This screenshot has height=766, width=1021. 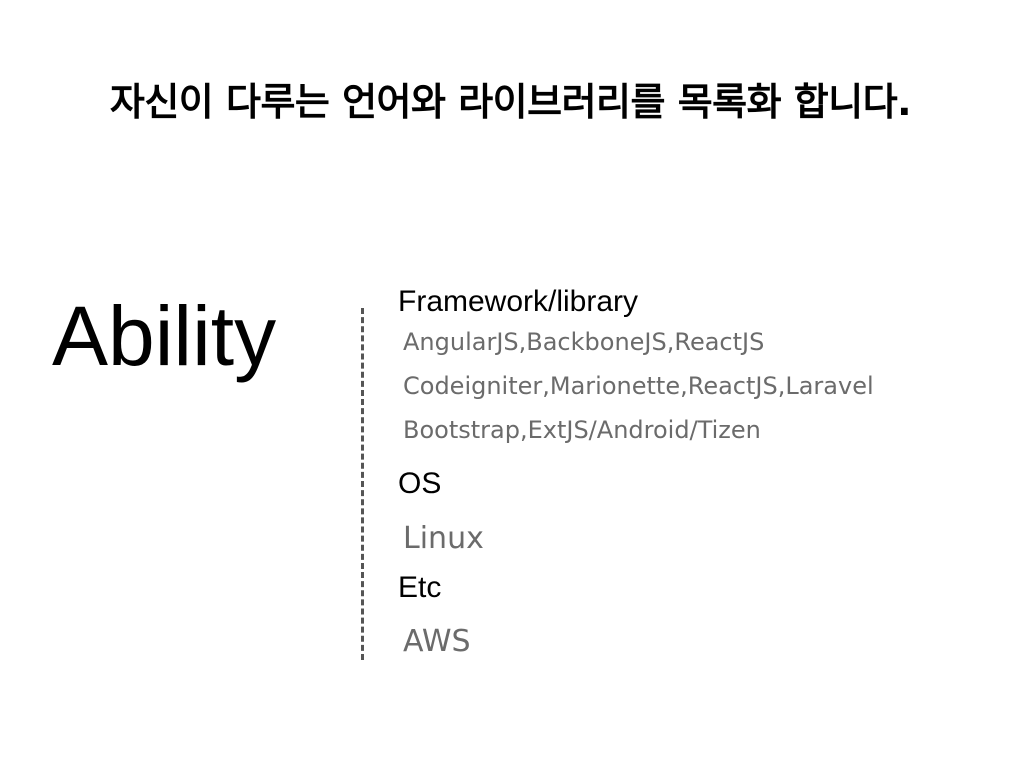 I want to click on etc-item-aws: AWS, so click(x=437, y=641).